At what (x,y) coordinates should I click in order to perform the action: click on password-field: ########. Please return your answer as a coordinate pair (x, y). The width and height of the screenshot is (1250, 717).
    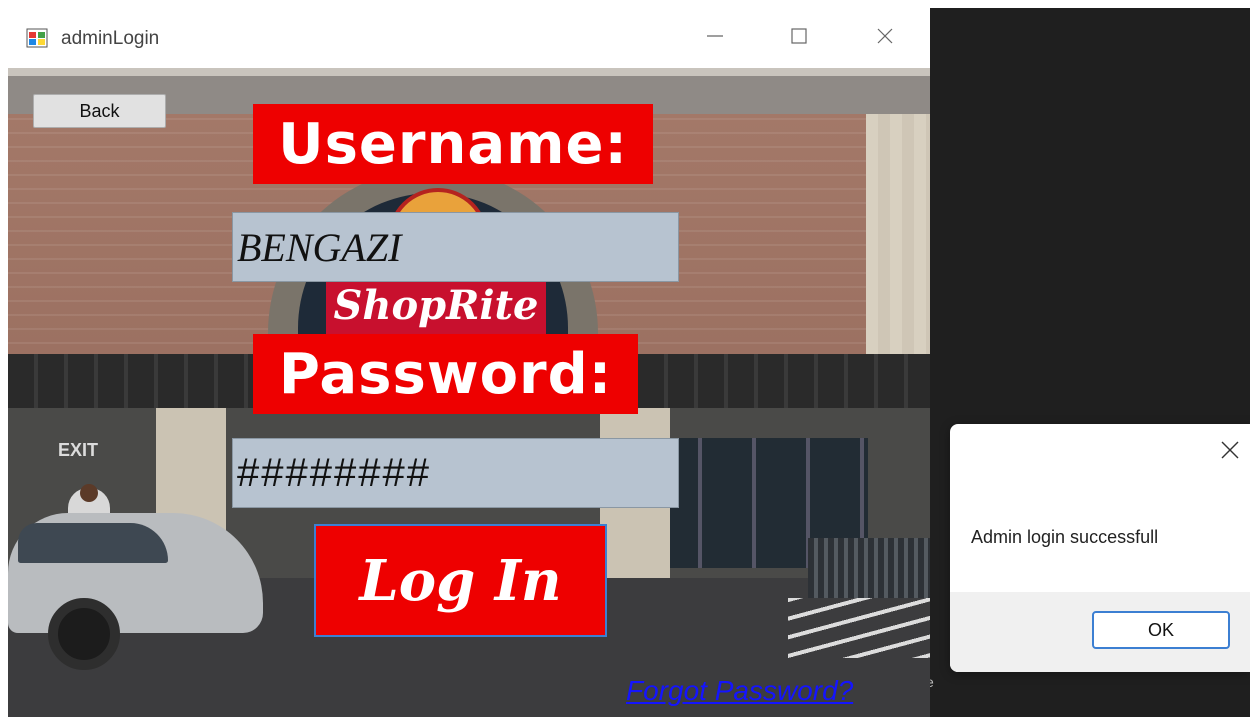
    Looking at the image, I should click on (455, 473).